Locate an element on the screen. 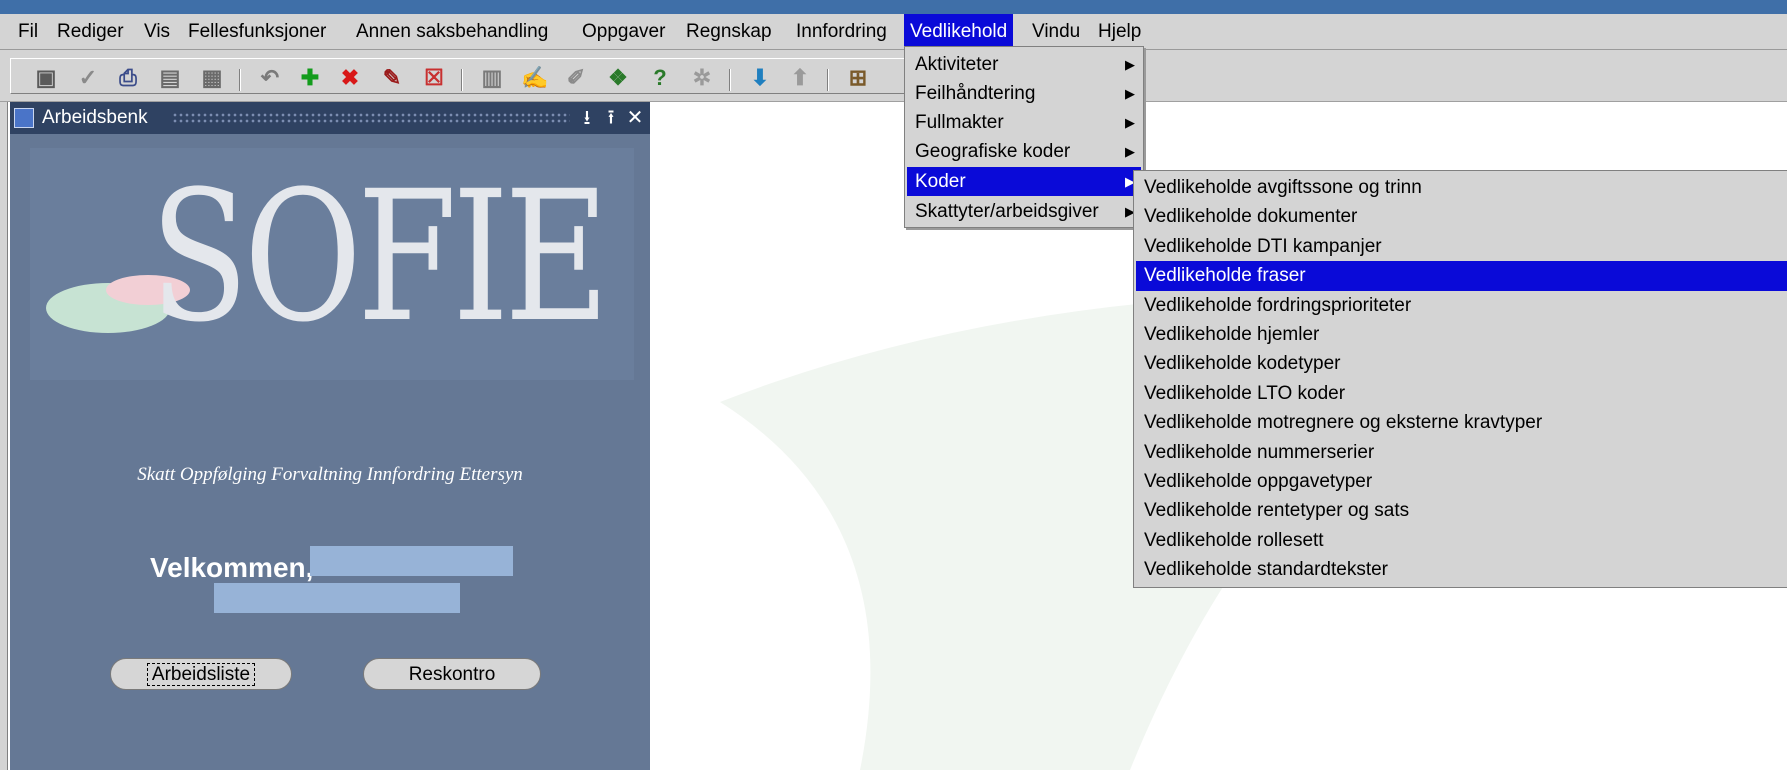  sofie-logo-panel: SOFIE is located at coordinates (332, 264).